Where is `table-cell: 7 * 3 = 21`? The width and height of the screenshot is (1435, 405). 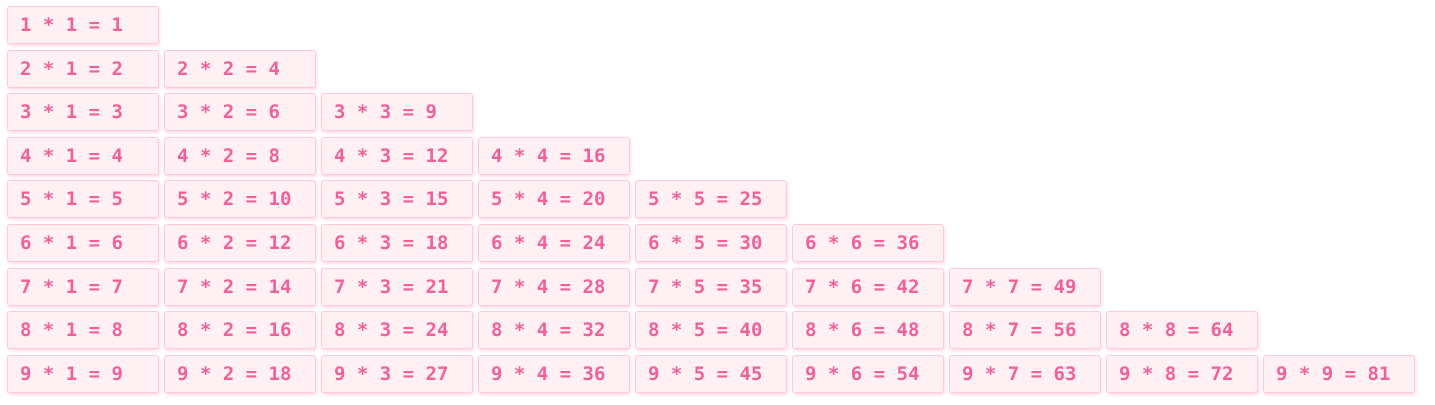
table-cell: 7 * 3 = 21 is located at coordinates (397, 286).